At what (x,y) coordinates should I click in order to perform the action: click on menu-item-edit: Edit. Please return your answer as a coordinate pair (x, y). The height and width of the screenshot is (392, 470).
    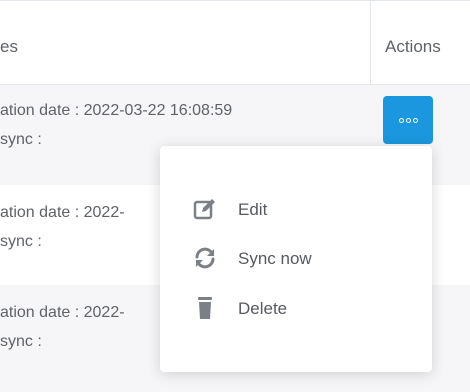
    Looking at the image, I should click on (296, 209).